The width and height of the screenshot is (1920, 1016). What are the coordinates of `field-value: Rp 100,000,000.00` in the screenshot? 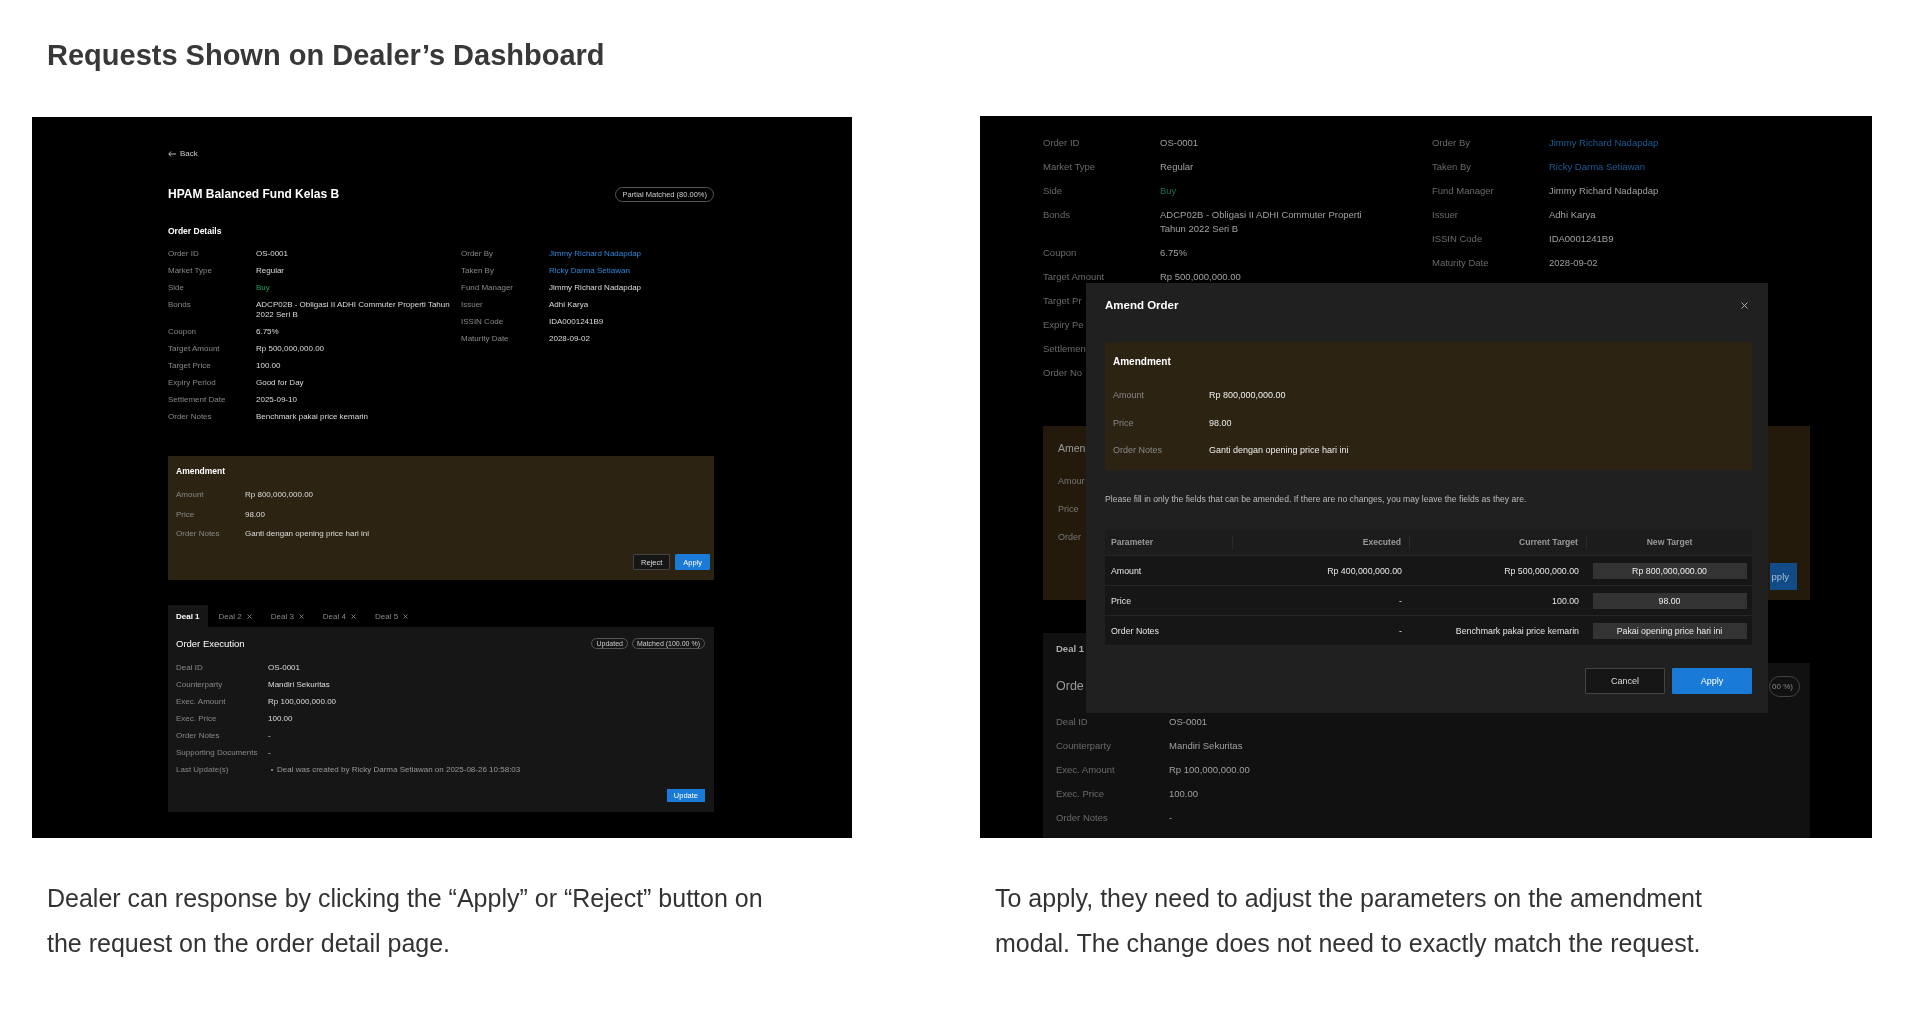 It's located at (303, 702).